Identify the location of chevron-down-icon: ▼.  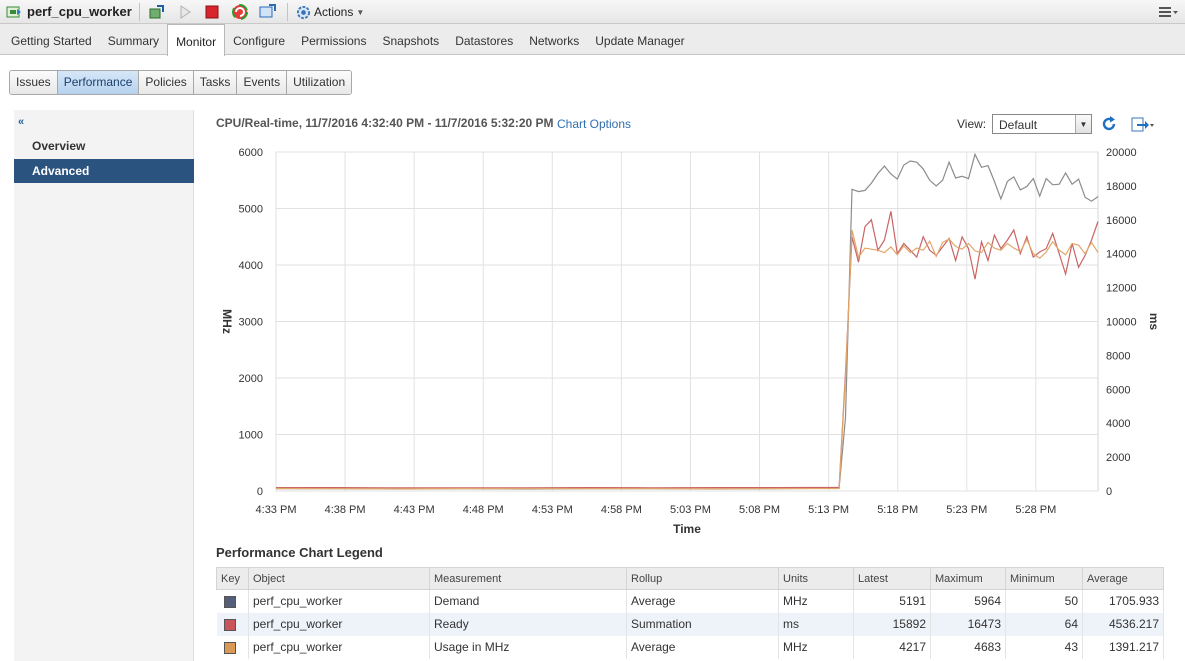
(360, 12).